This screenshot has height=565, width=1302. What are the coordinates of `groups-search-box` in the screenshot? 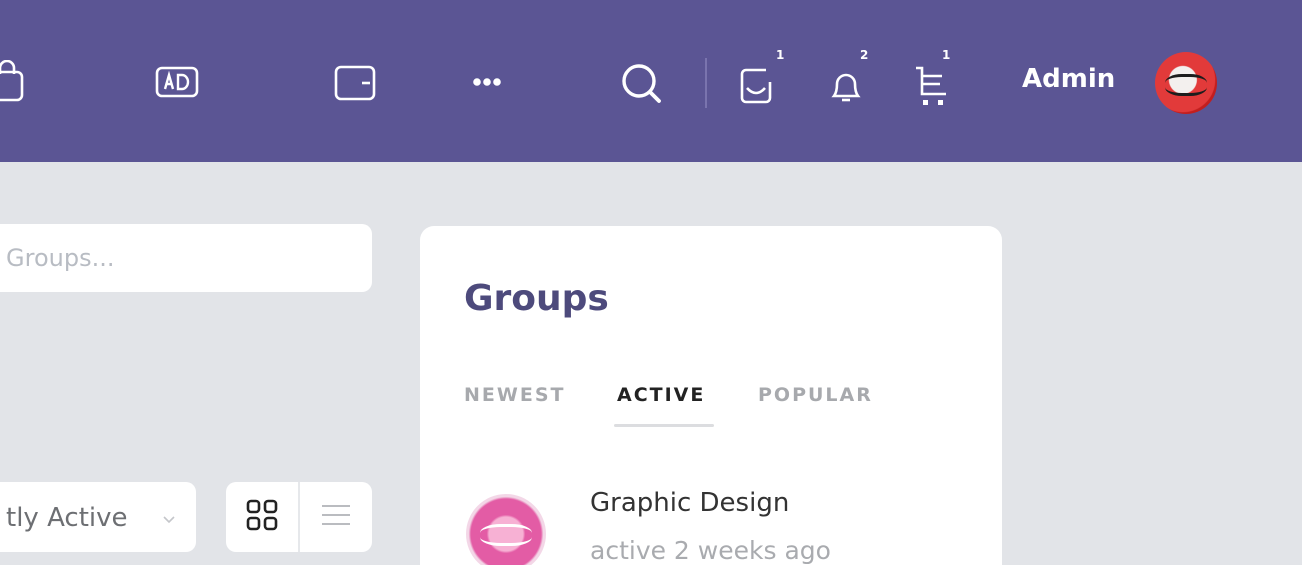 It's located at (186, 258).